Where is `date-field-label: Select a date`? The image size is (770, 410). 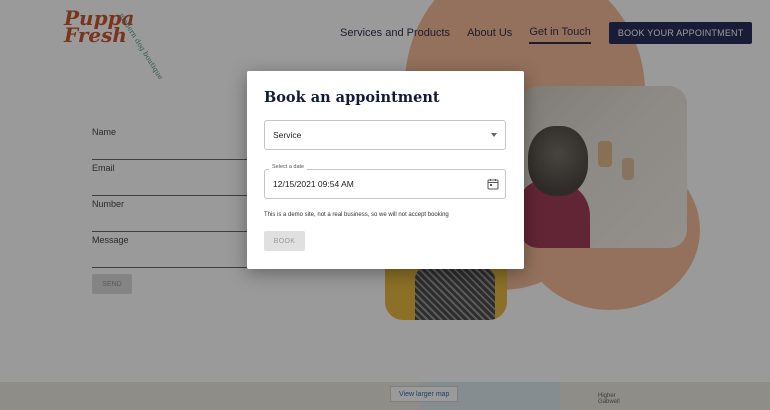
date-field-label: Select a date is located at coordinates (288, 167).